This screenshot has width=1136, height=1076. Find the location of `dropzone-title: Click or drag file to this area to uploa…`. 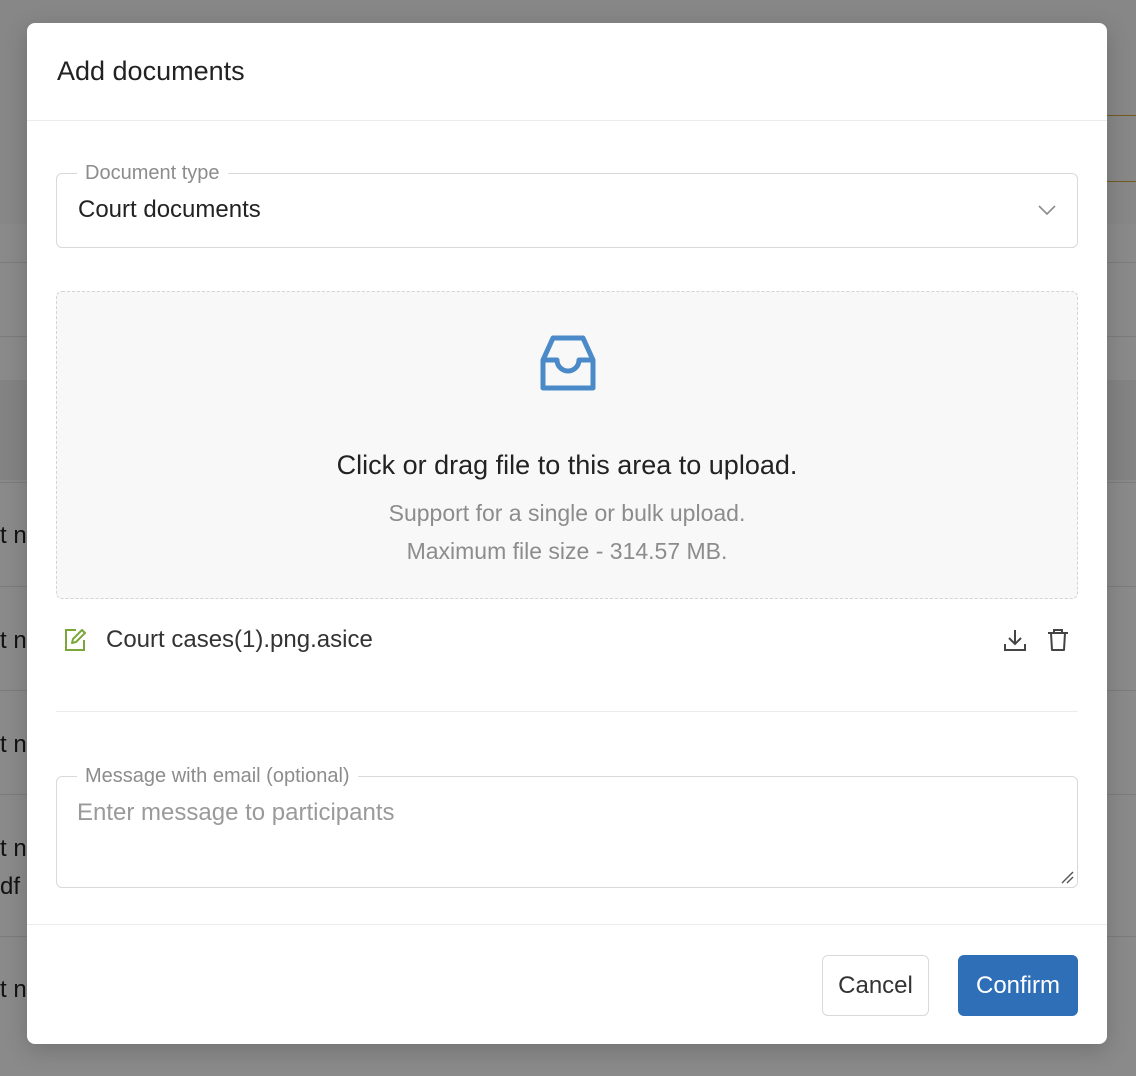

dropzone-title: Click or drag file to this area to uploa… is located at coordinates (567, 465).